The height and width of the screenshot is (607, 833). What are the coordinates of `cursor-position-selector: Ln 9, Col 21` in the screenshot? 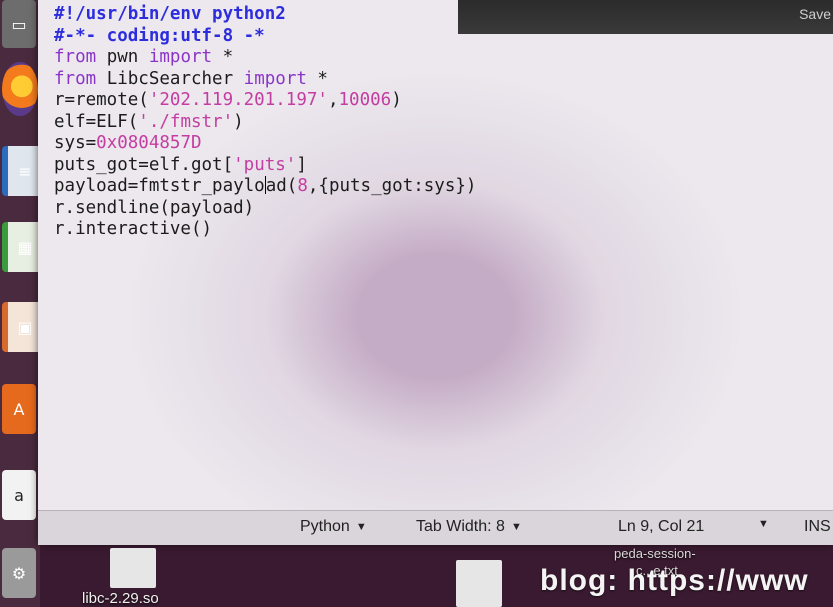 It's located at (661, 527).